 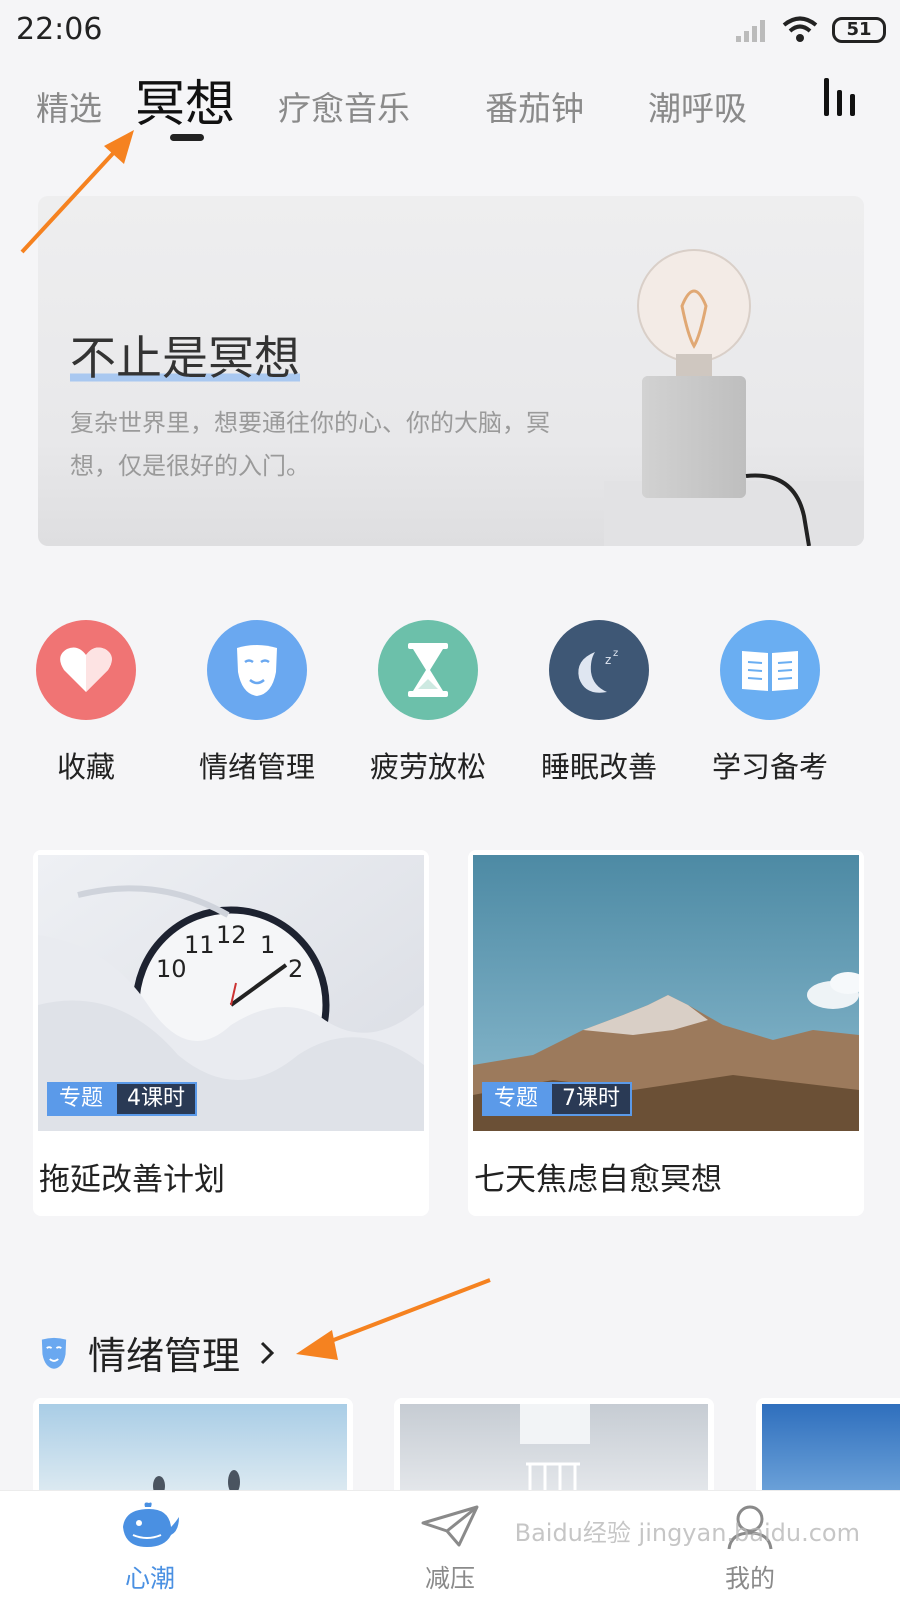 What do you see at coordinates (554, 1447) in the screenshot?
I see `preview-image-room` at bounding box center [554, 1447].